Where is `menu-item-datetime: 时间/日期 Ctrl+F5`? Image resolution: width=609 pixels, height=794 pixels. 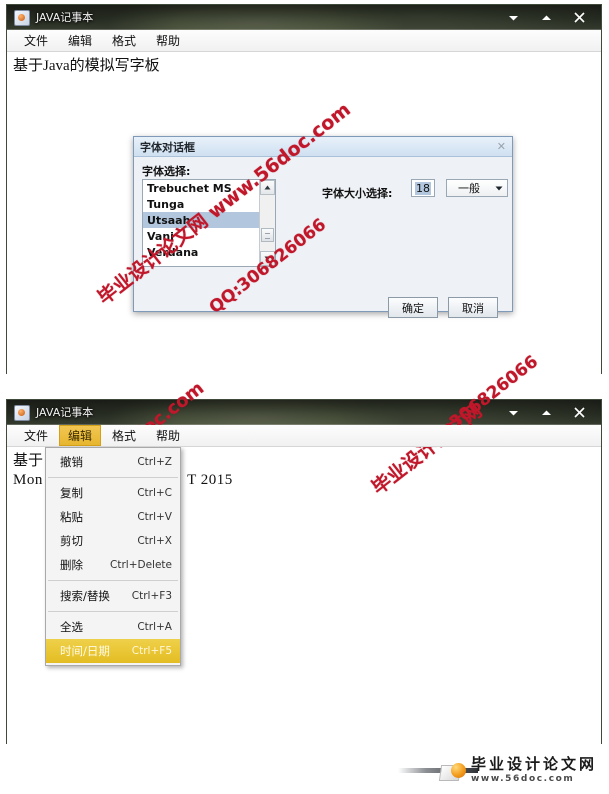
menu-item-datetime: 时间/日期 Ctrl+F5 is located at coordinates (113, 651).